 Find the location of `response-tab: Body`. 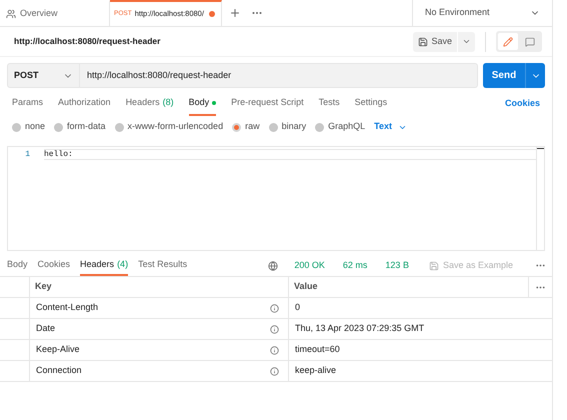

response-tab: Body is located at coordinates (17, 265).